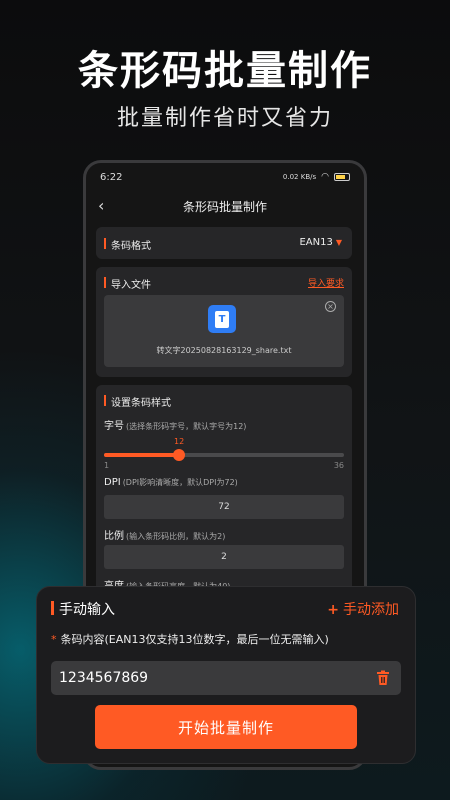  What do you see at coordinates (127, 244) in the screenshot?
I see `format-label: 条码格式` at bounding box center [127, 244].